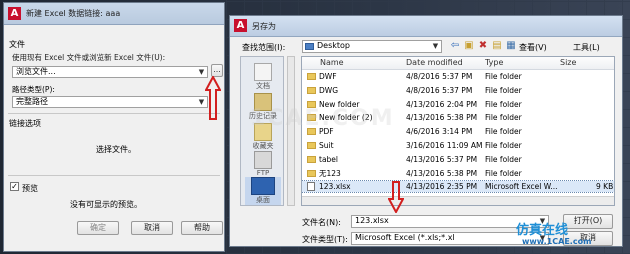 The height and width of the screenshot is (254, 630). What do you see at coordinates (494, 62) in the screenshot?
I see `column-type: Type` at bounding box center [494, 62].